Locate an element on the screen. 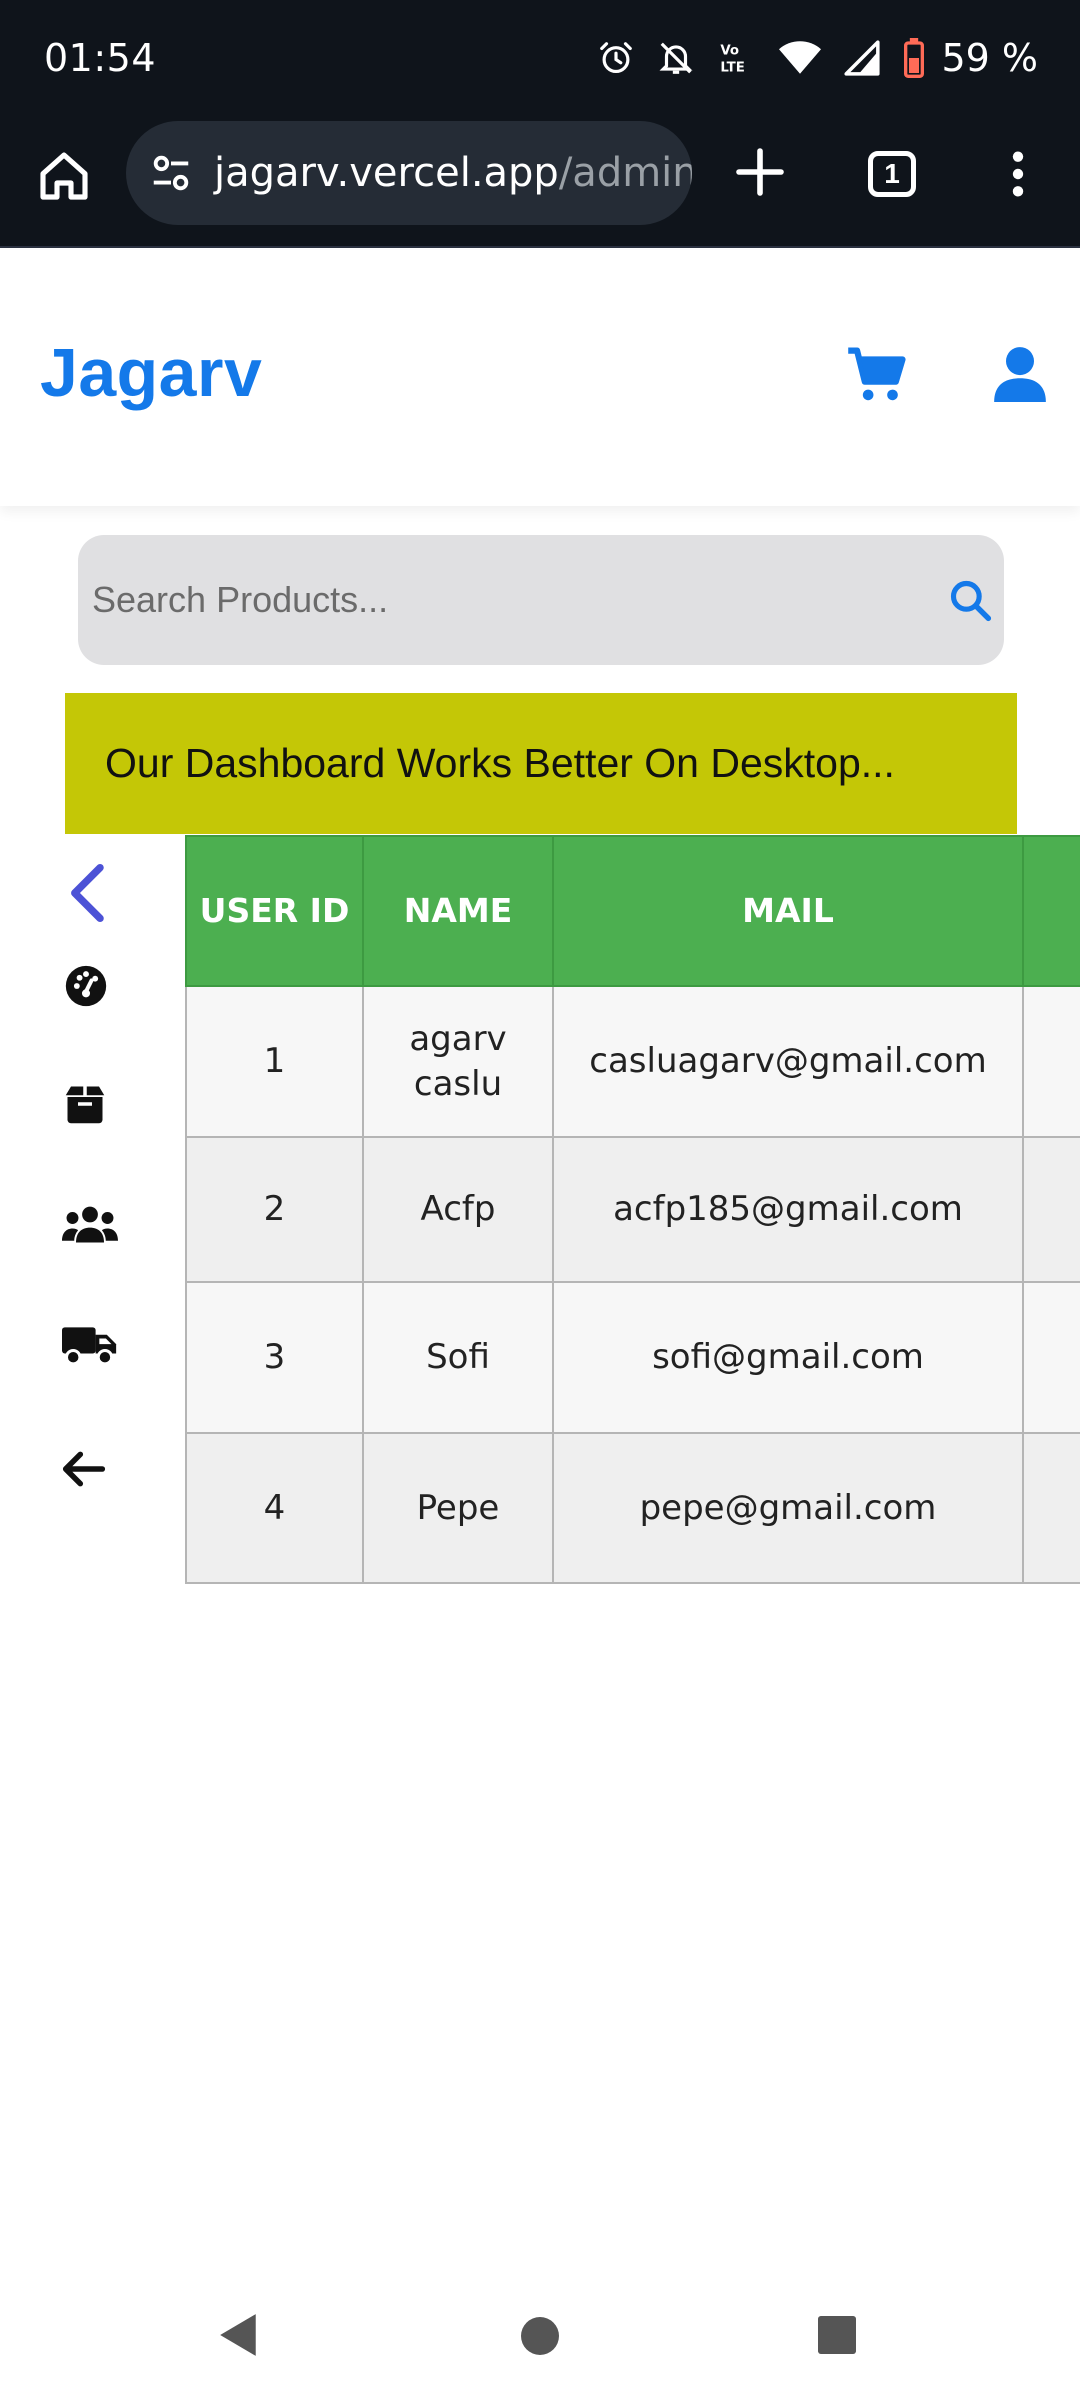 The width and height of the screenshot is (1080, 2400). home-icon is located at coordinates (64, 176).